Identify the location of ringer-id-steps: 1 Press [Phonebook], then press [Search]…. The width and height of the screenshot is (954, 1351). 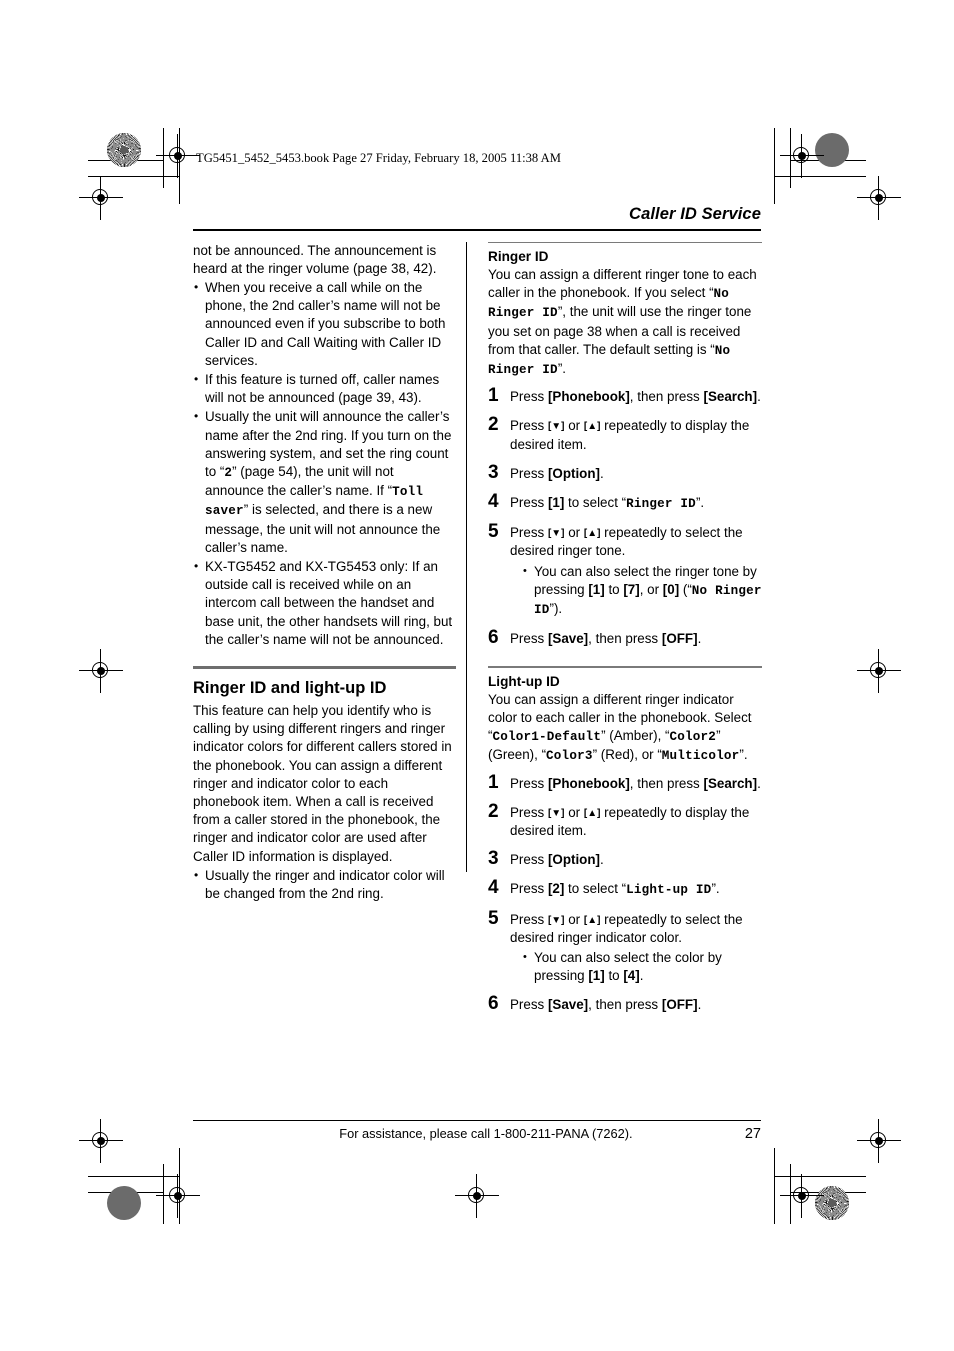
(625, 517).